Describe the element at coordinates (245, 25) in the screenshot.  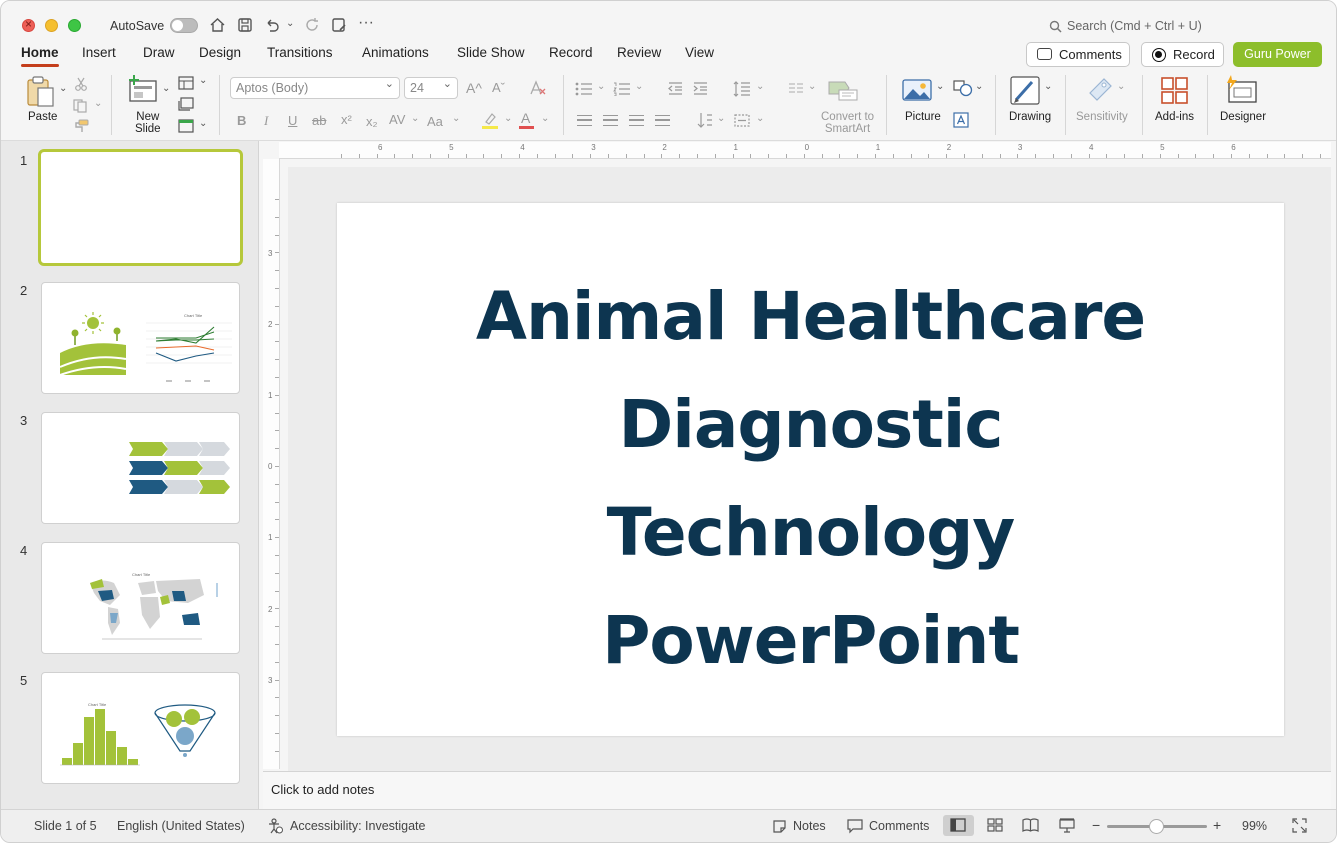
I see `save-icon` at that location.